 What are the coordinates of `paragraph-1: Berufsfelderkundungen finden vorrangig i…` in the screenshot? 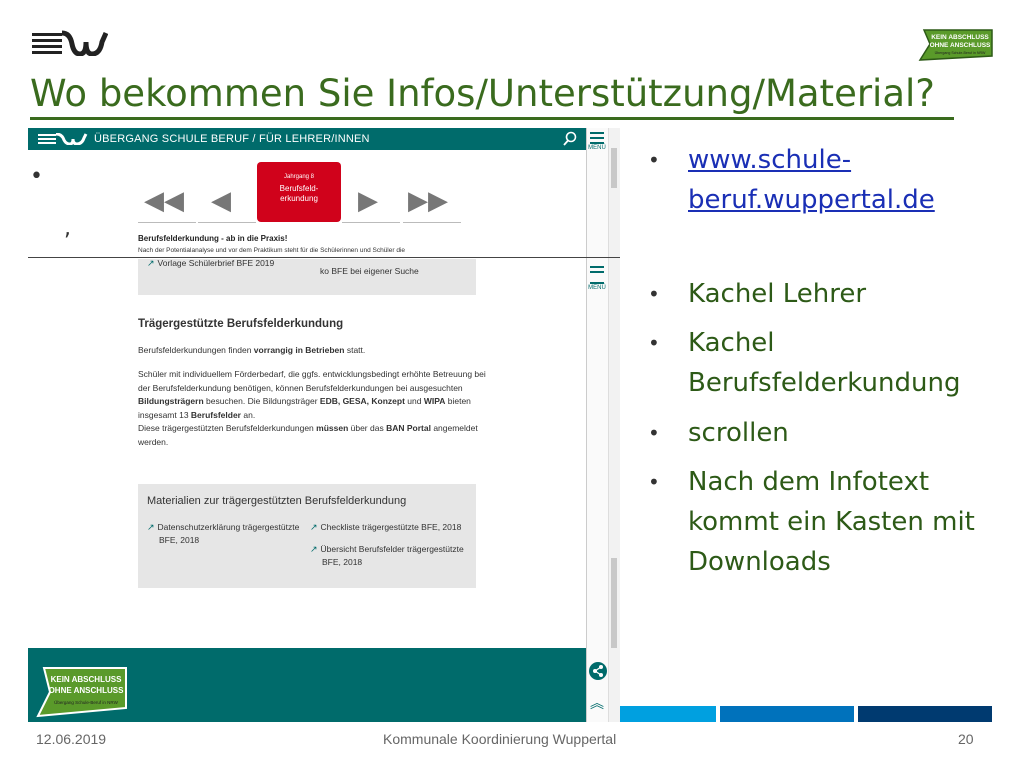 It's located at (252, 350).